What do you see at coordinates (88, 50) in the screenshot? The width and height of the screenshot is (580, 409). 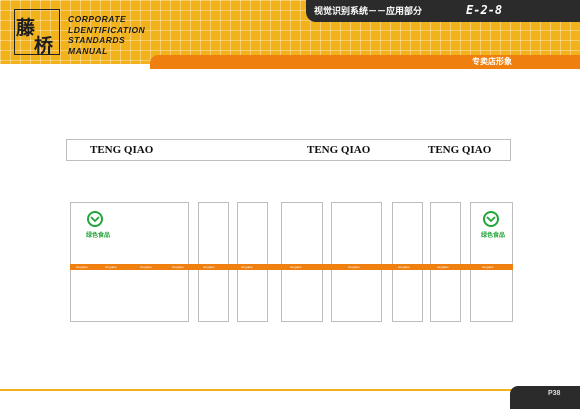 I see `brand-line: MANUAL` at bounding box center [88, 50].